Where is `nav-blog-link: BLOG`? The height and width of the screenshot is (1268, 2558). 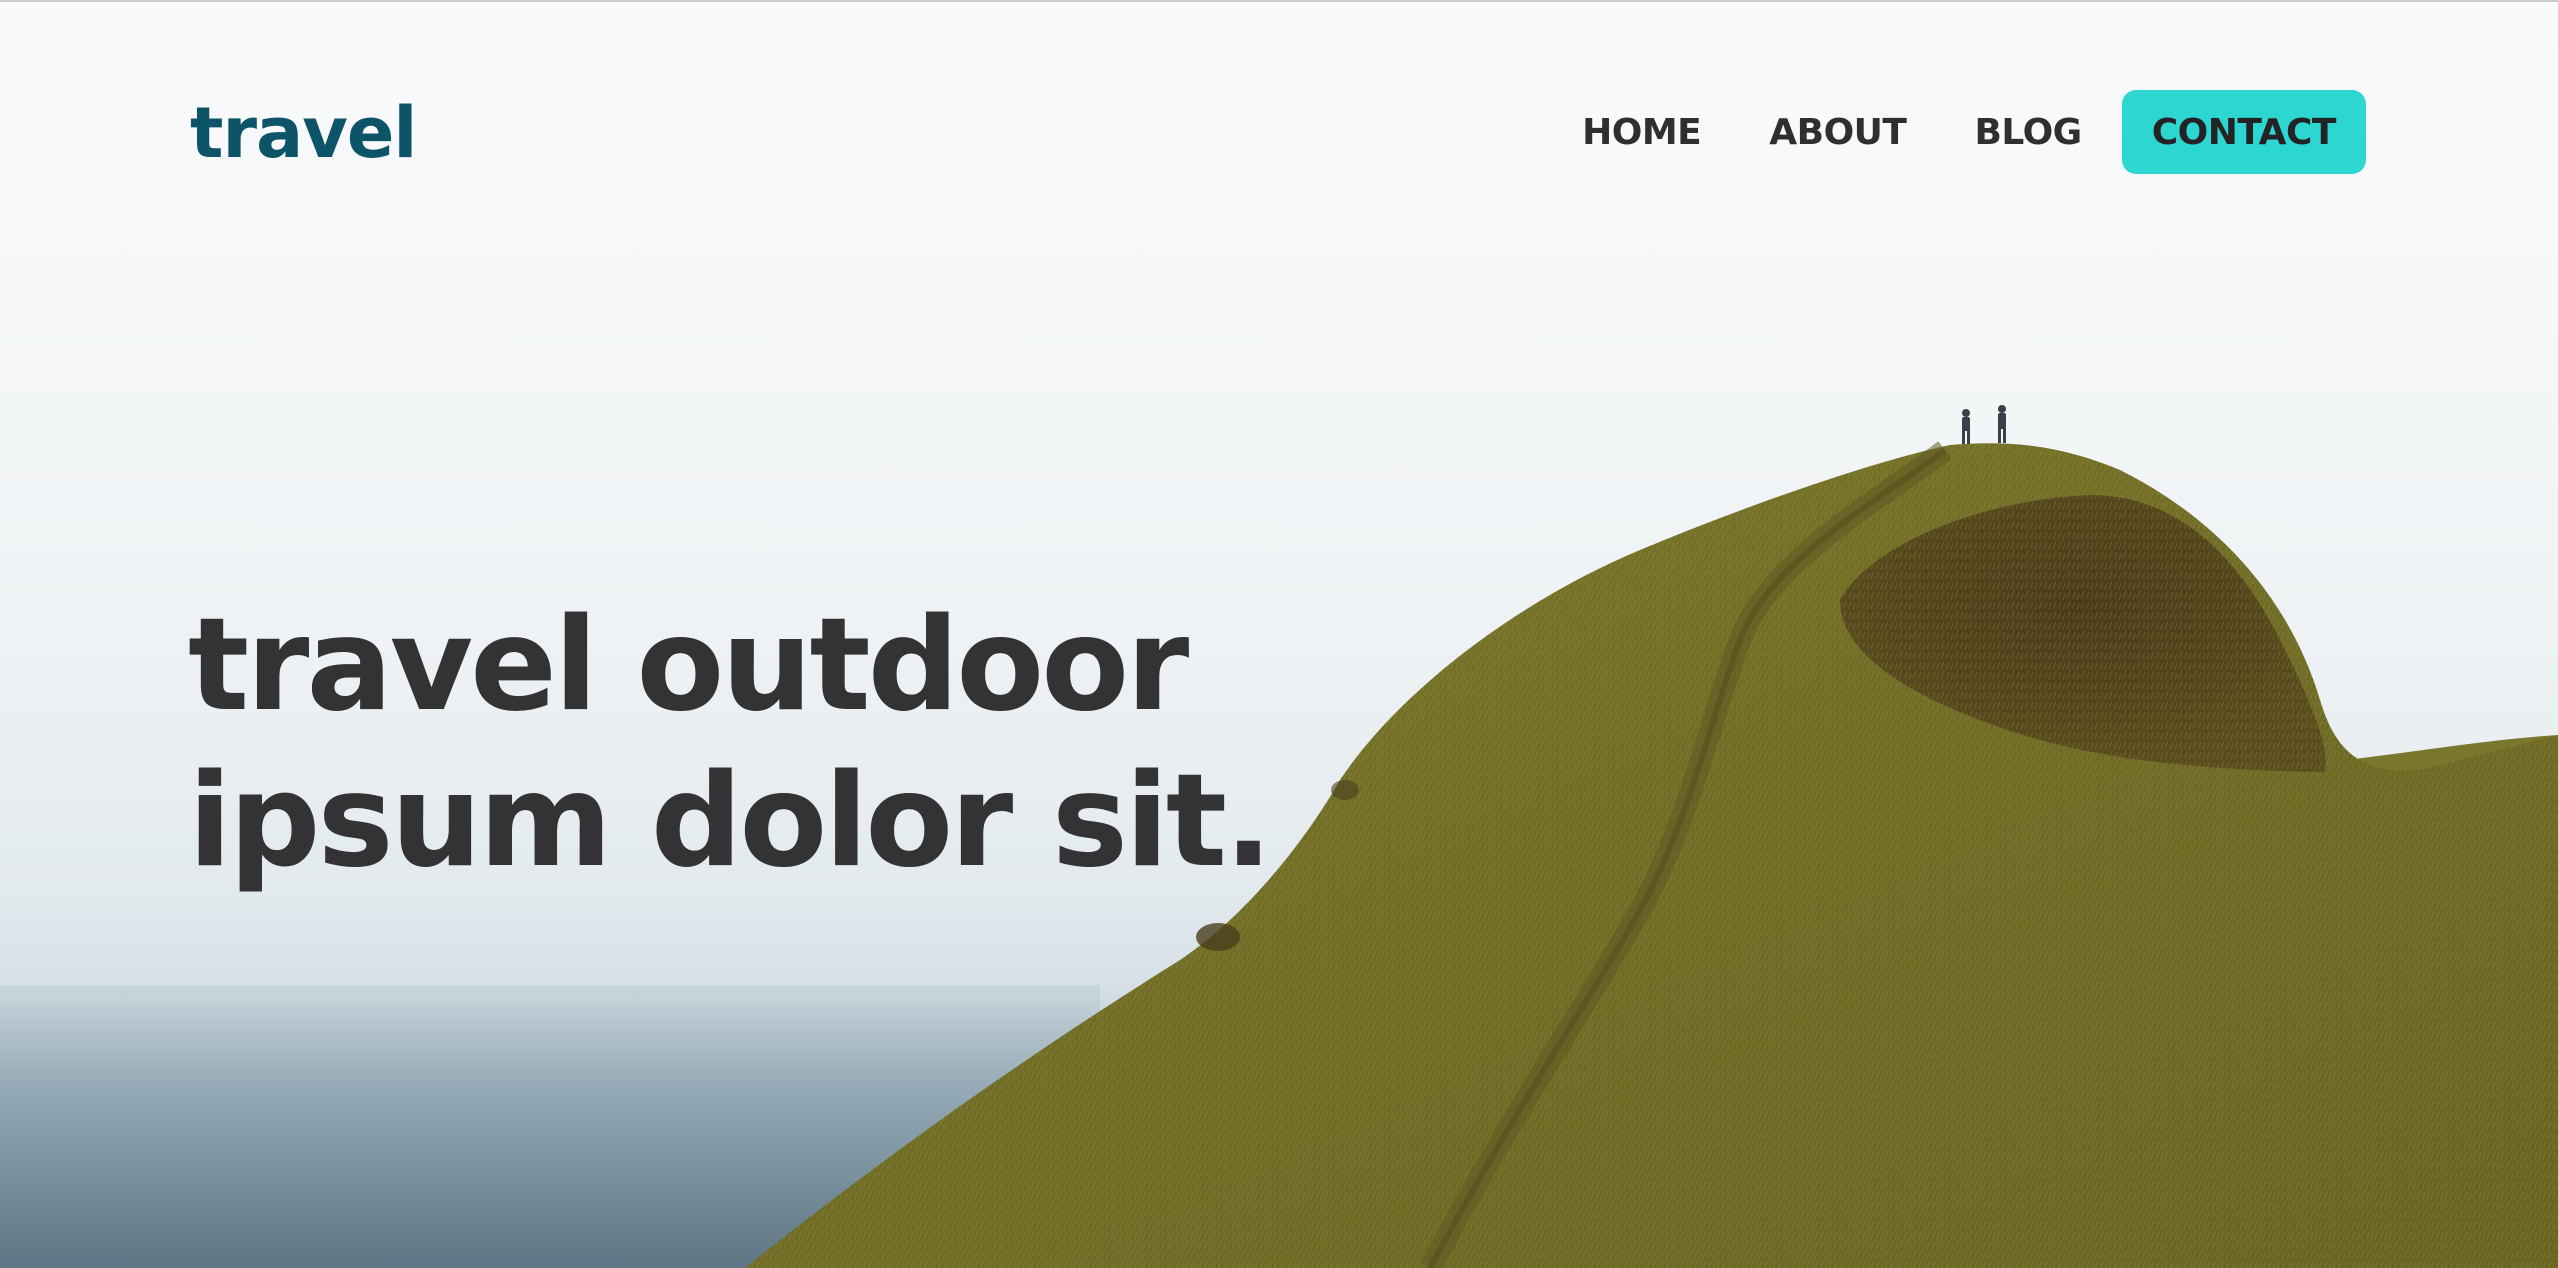 nav-blog-link: BLOG is located at coordinates (2028, 132).